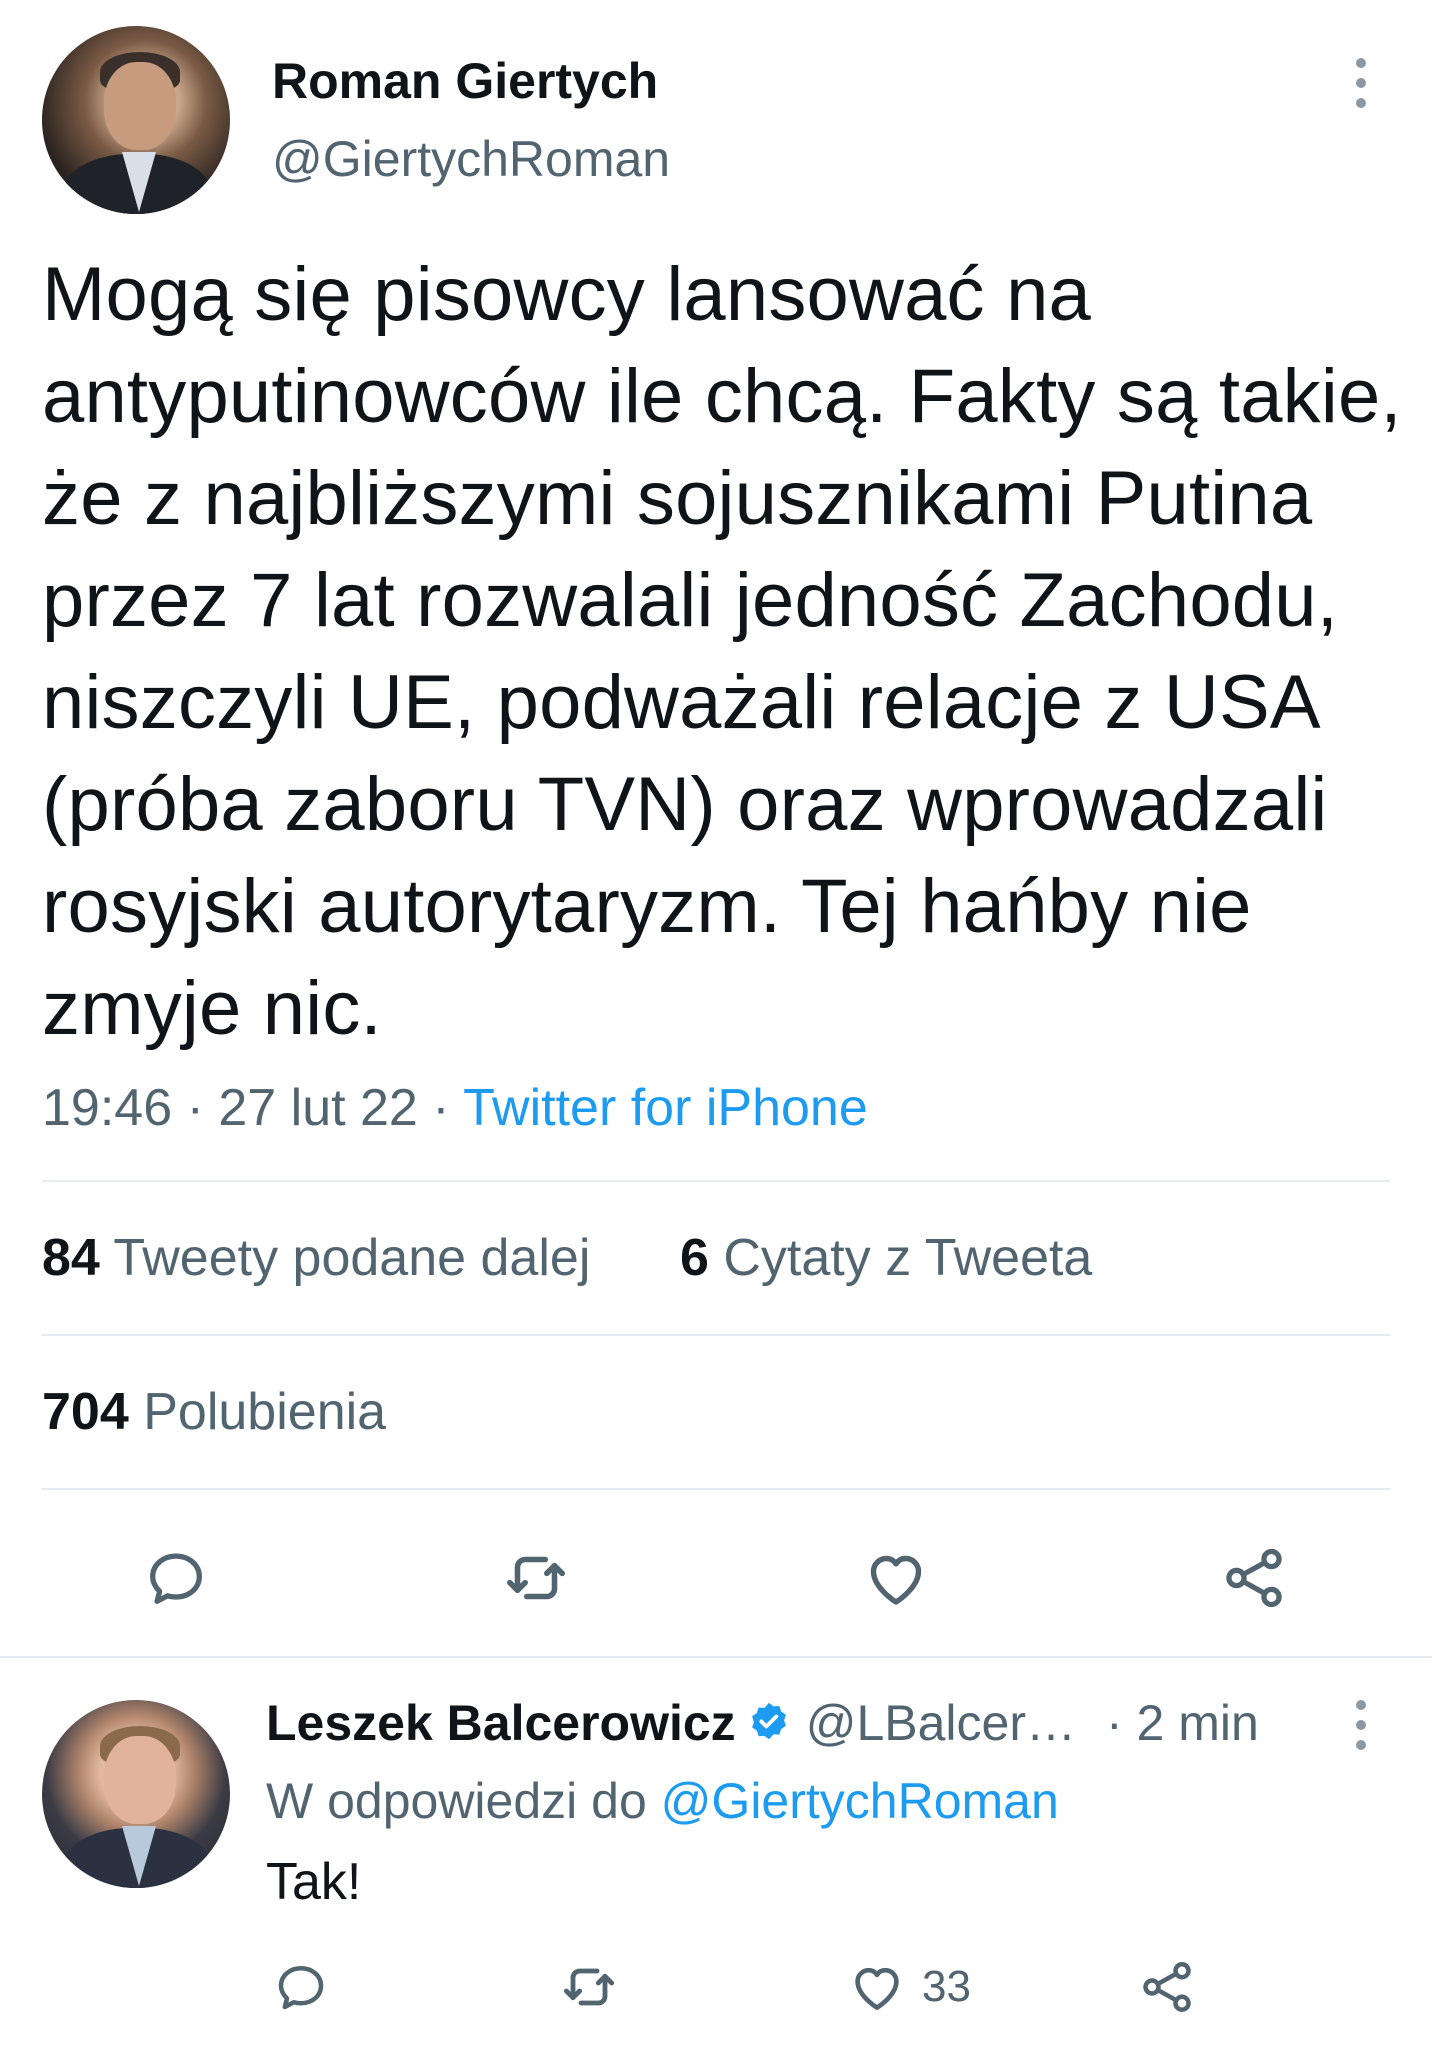  Describe the element at coordinates (501, 1723) in the screenshot. I see `reply-author-name: Leszek Balcerowicz` at that location.